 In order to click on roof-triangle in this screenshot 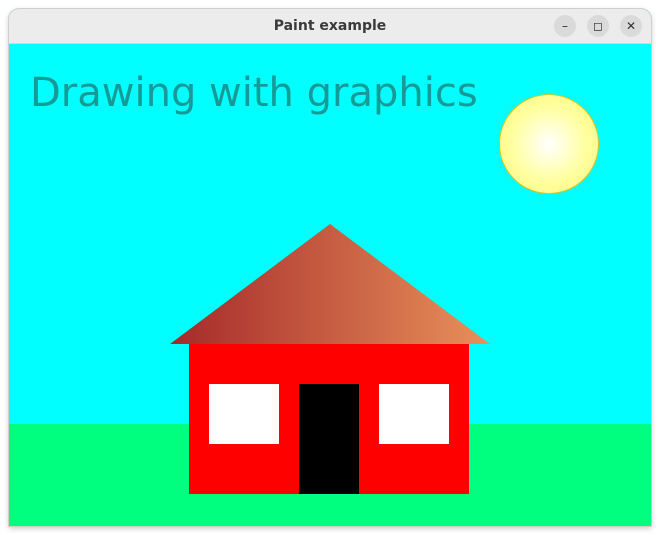, I will do `click(330, 284)`.